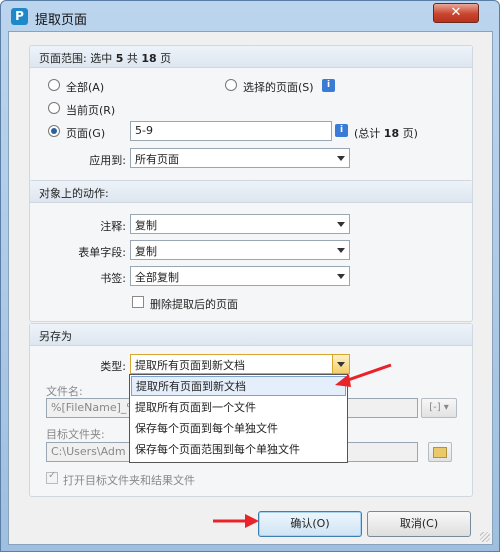  What do you see at coordinates (238, 386) in the screenshot?
I see `dropdown-option: 提取所有页面到新文档` at bounding box center [238, 386].